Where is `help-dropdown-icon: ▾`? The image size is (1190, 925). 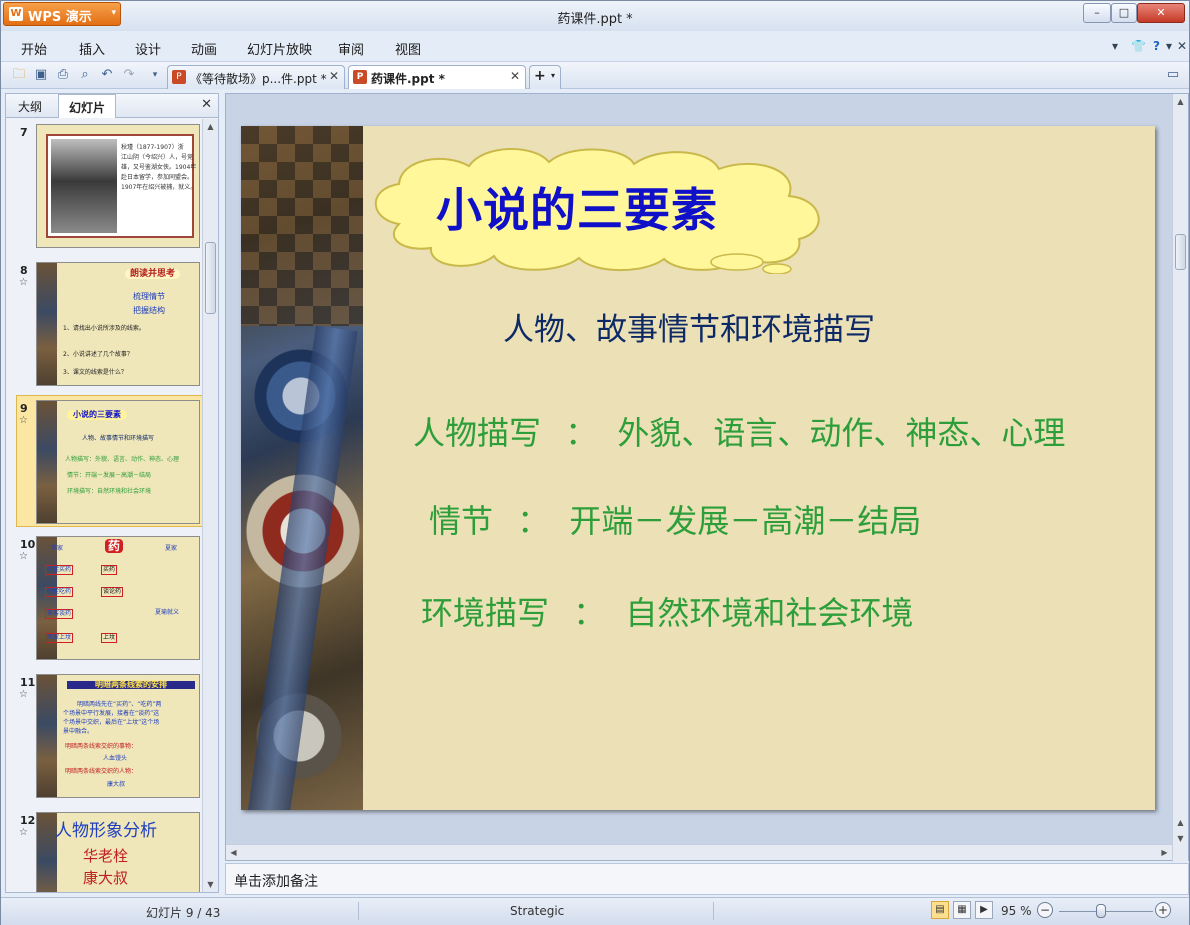 help-dropdown-icon: ▾ is located at coordinates (1169, 46).